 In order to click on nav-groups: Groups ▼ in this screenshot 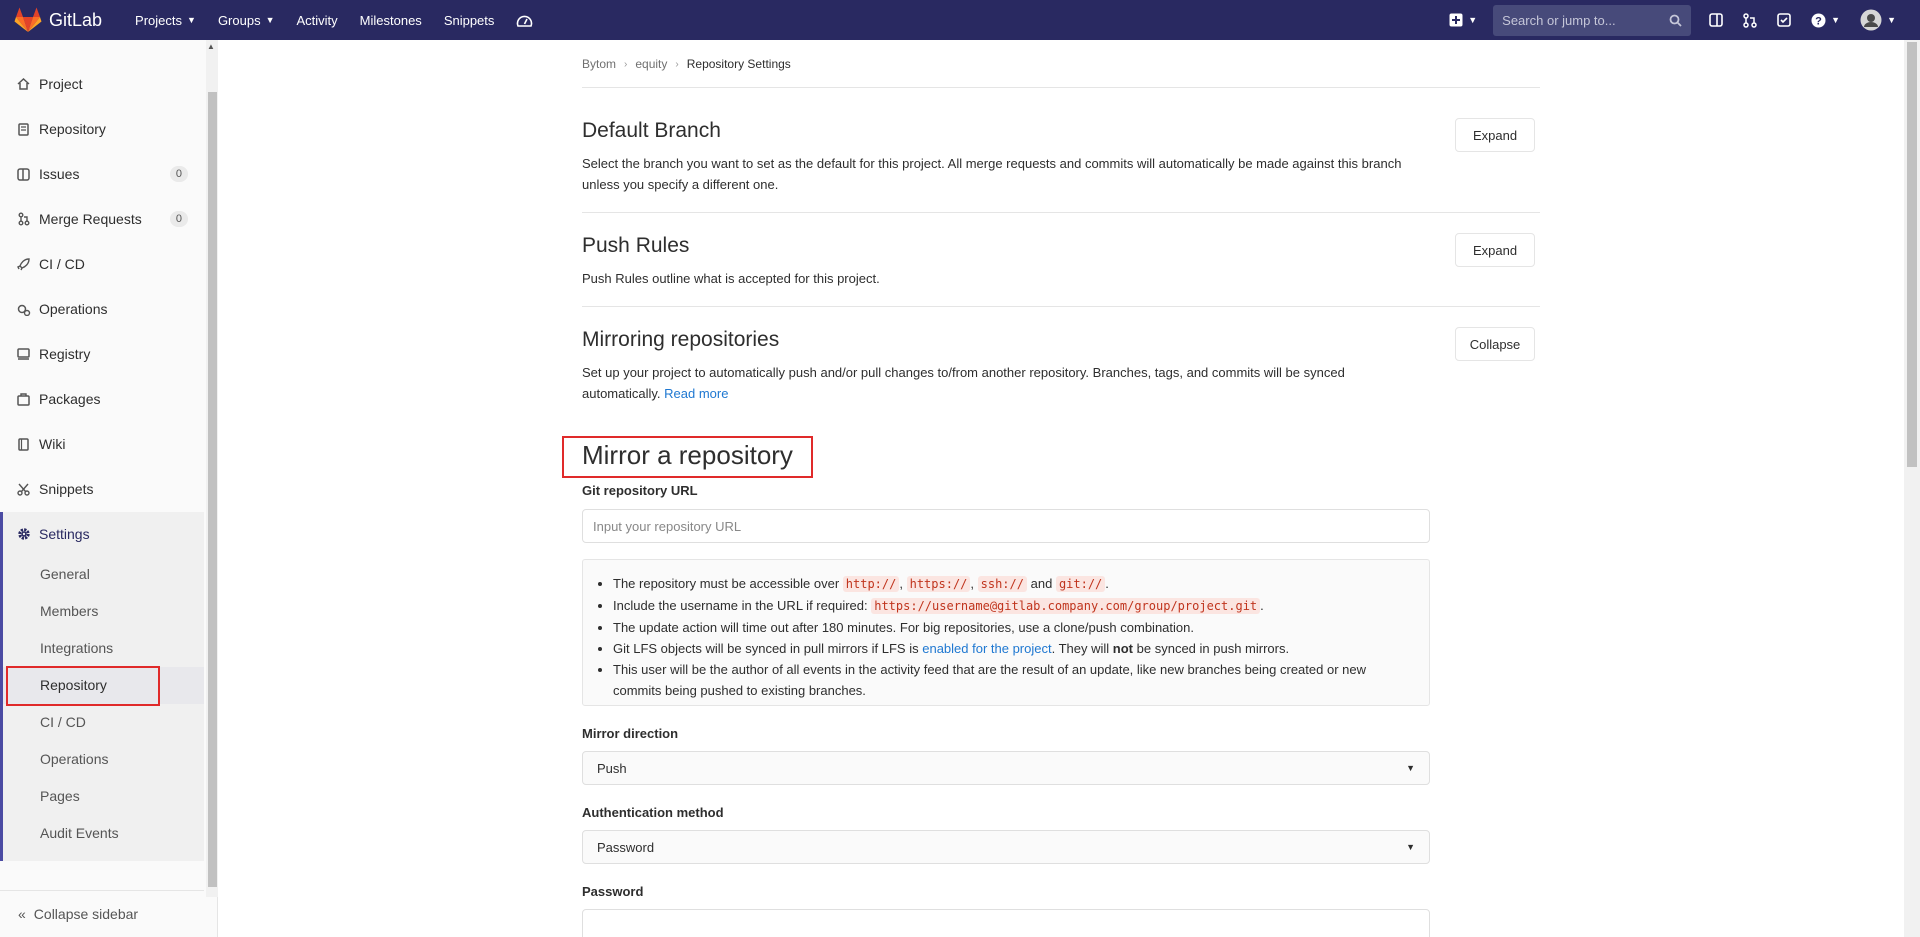, I will do `click(246, 20)`.